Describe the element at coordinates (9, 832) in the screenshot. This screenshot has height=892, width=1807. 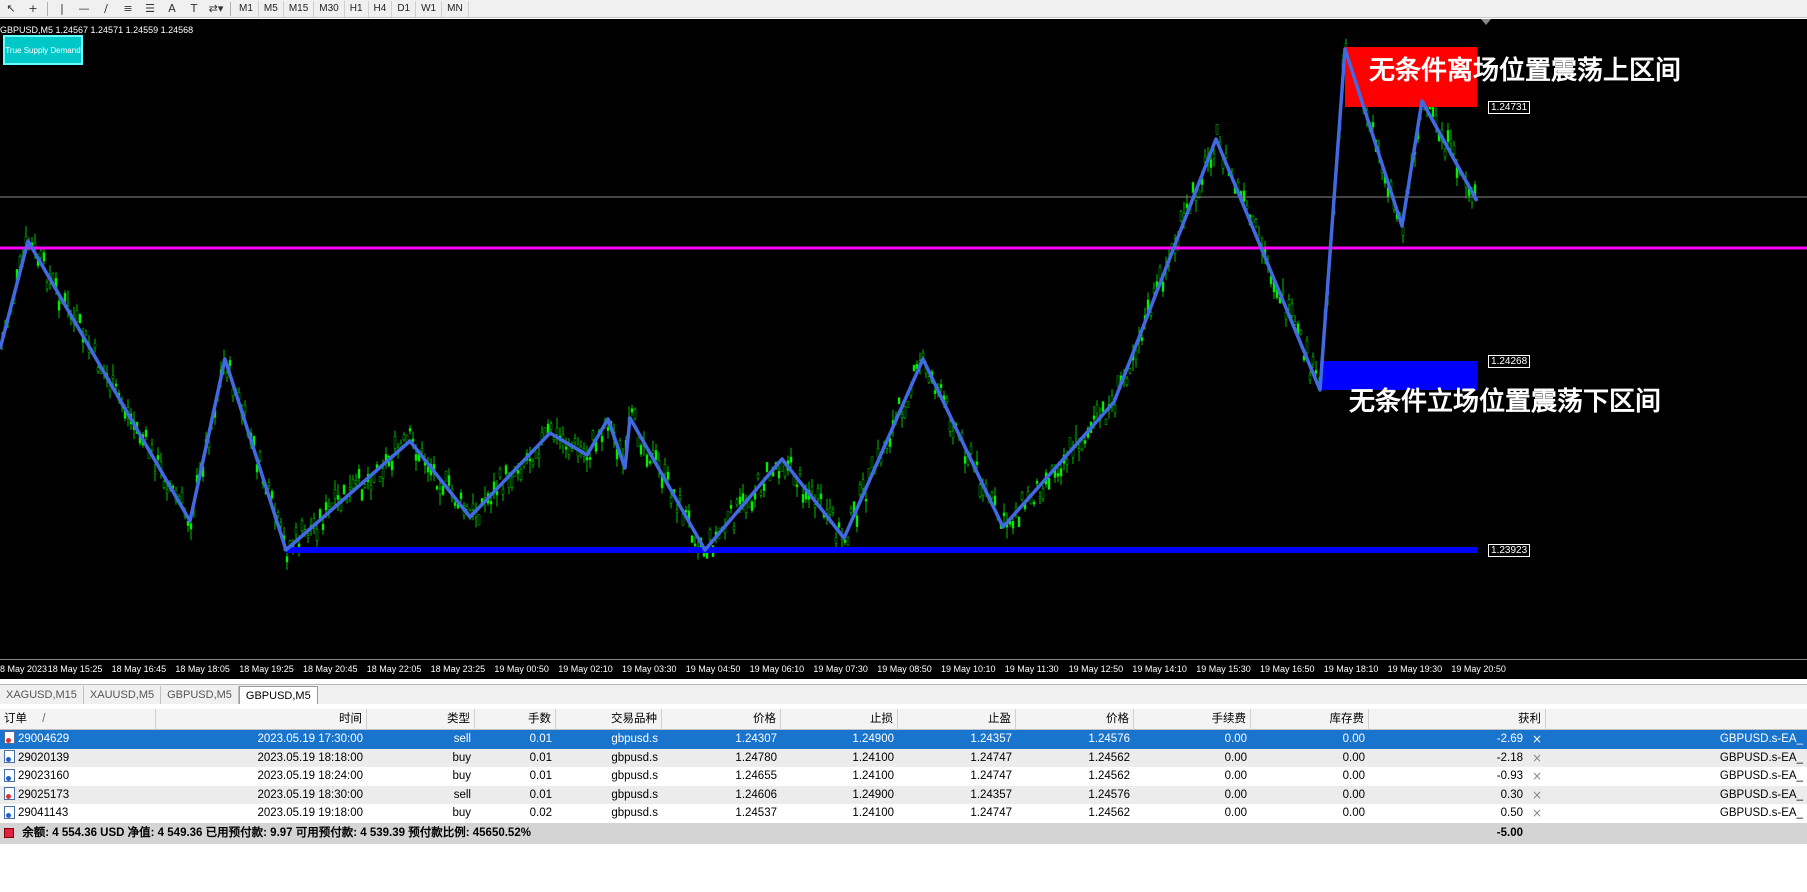
I see `account-icon` at that location.